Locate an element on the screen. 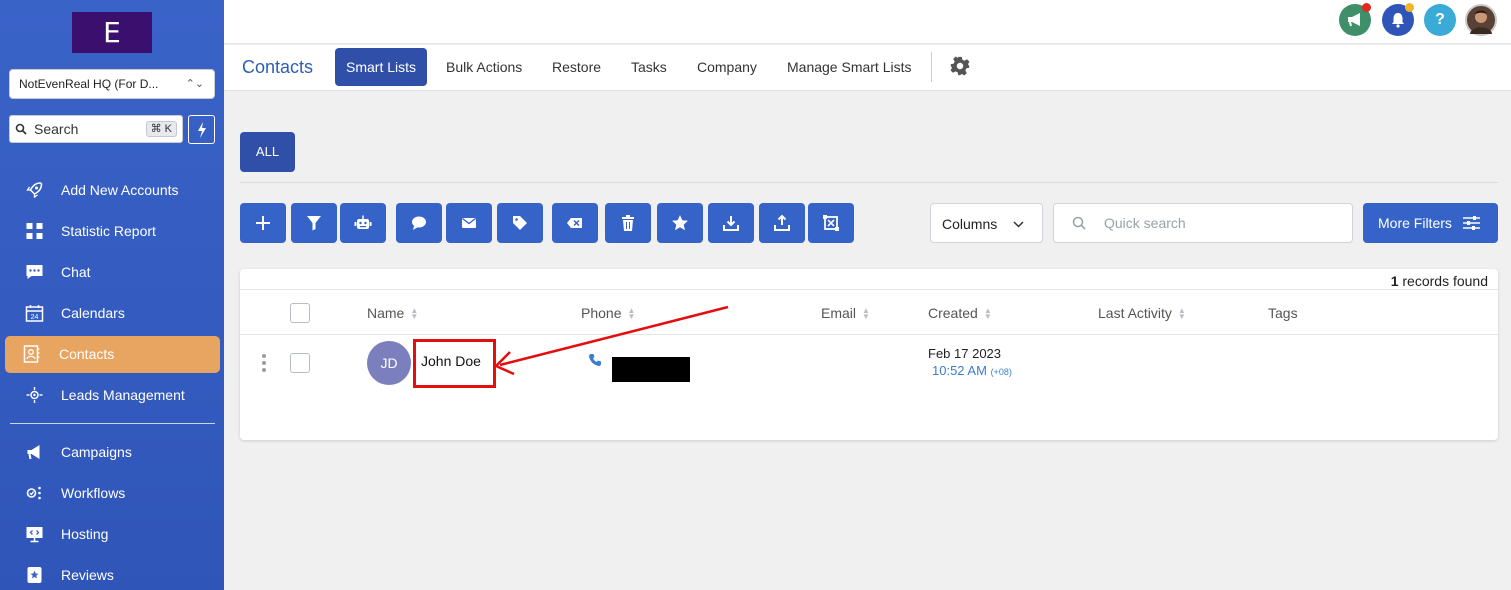  sidebar-divider is located at coordinates (112, 423).